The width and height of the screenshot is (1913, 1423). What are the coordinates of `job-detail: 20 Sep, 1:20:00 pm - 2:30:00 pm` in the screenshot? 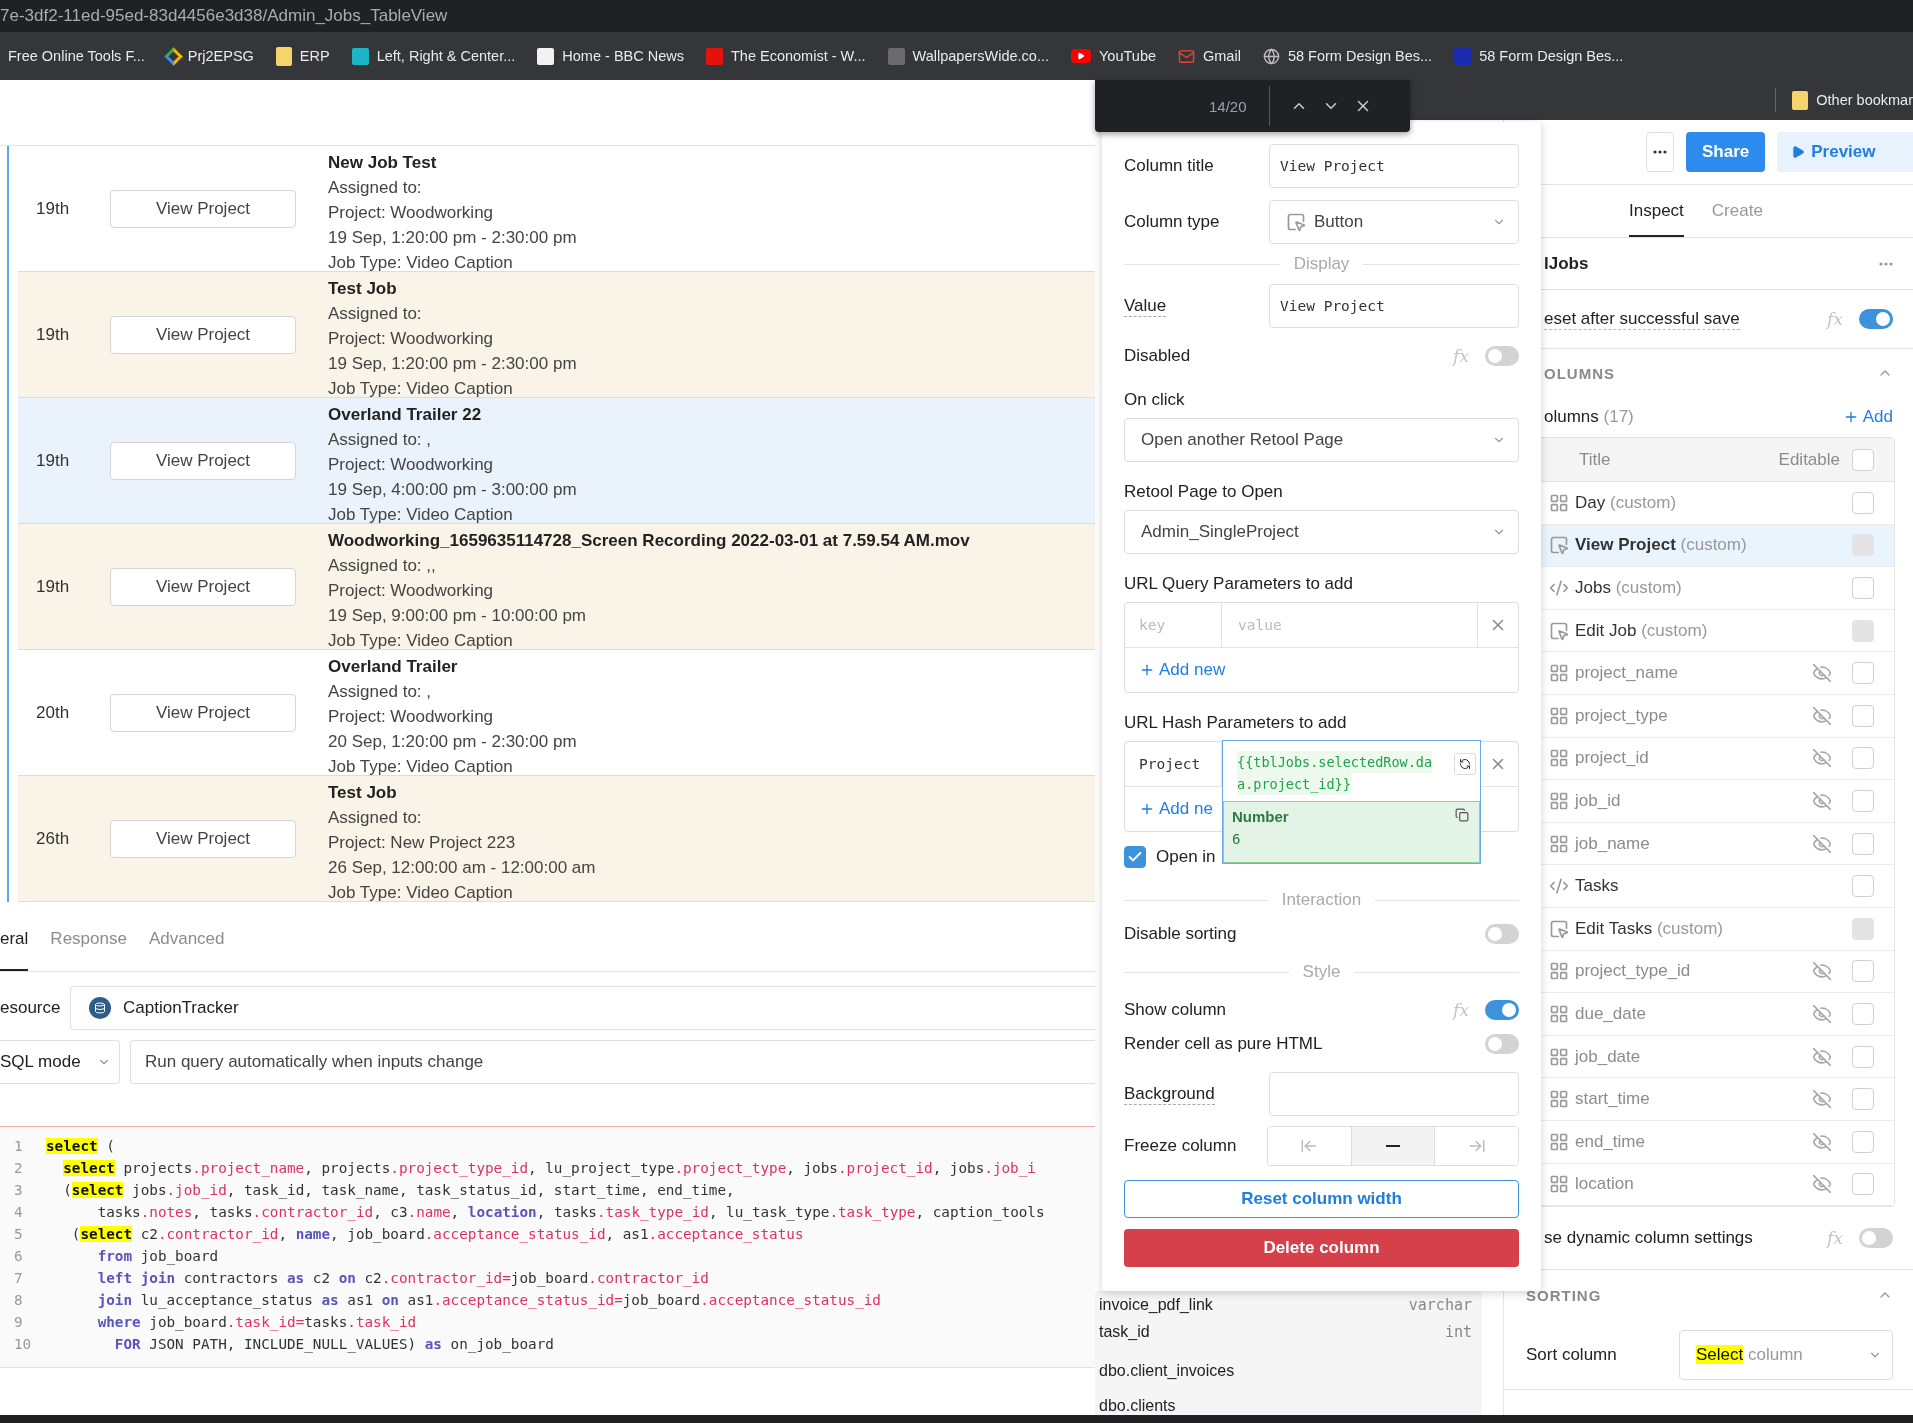 It's located at (453, 742).